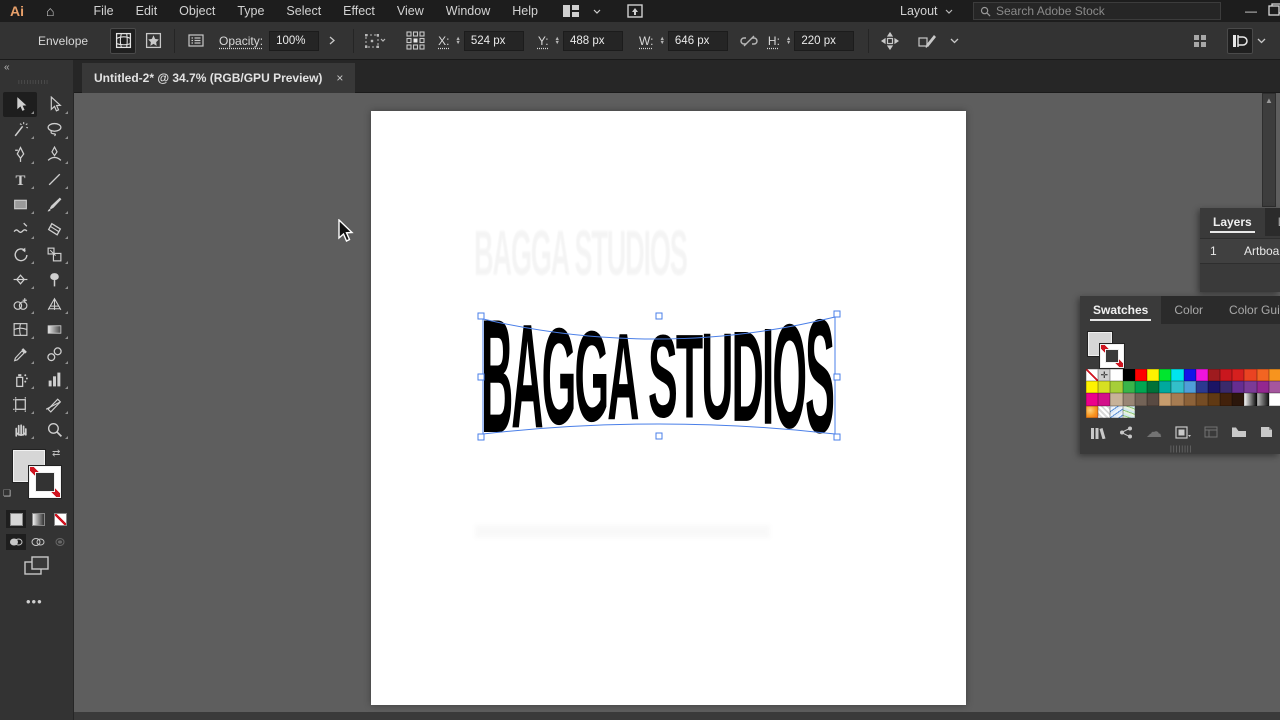 This screenshot has height=720, width=1280. What do you see at coordinates (60, 519) in the screenshot?
I see `none-mode-button` at bounding box center [60, 519].